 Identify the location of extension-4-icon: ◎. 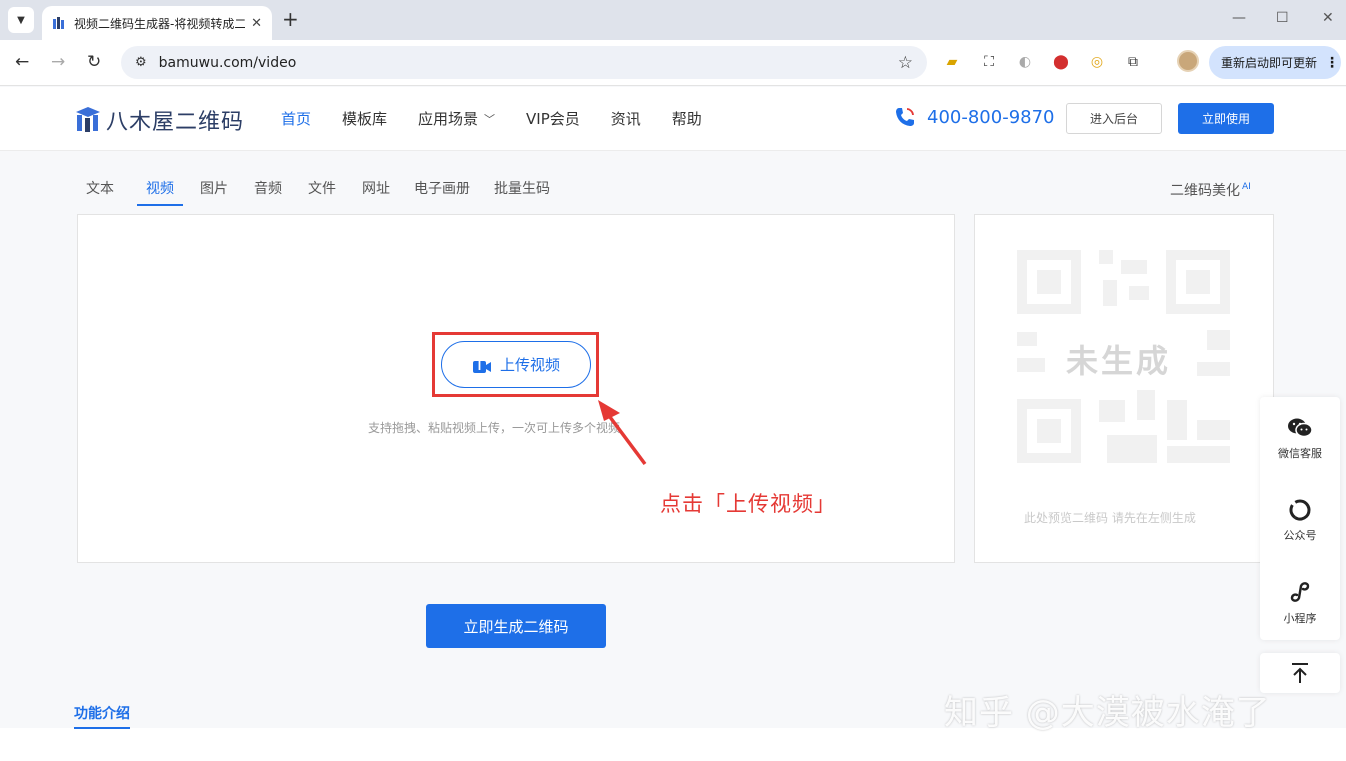
(1097, 62).